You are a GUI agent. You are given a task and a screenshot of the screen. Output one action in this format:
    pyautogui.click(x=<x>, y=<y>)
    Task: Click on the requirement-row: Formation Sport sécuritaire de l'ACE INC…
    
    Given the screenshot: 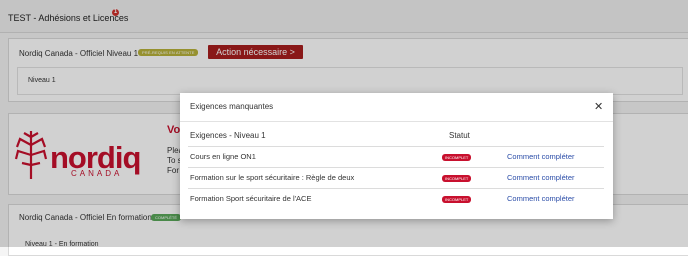 What is the action you would take?
    pyautogui.click(x=396, y=199)
    